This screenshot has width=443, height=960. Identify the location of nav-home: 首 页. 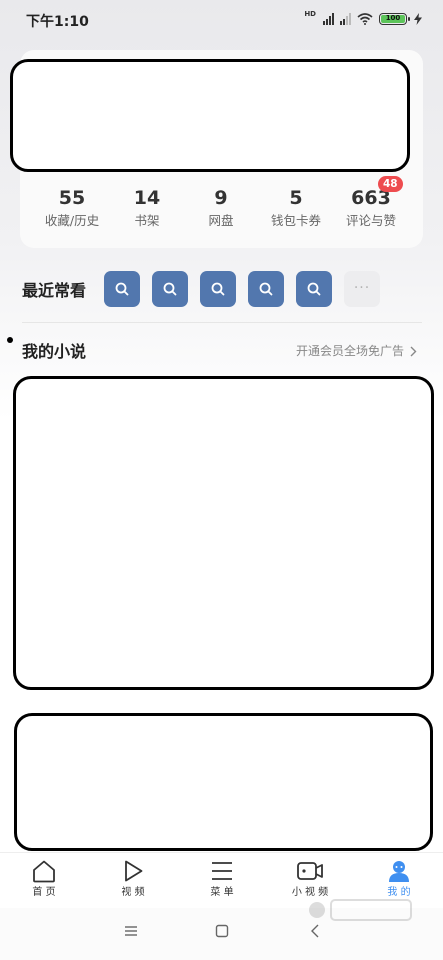
(44, 879).